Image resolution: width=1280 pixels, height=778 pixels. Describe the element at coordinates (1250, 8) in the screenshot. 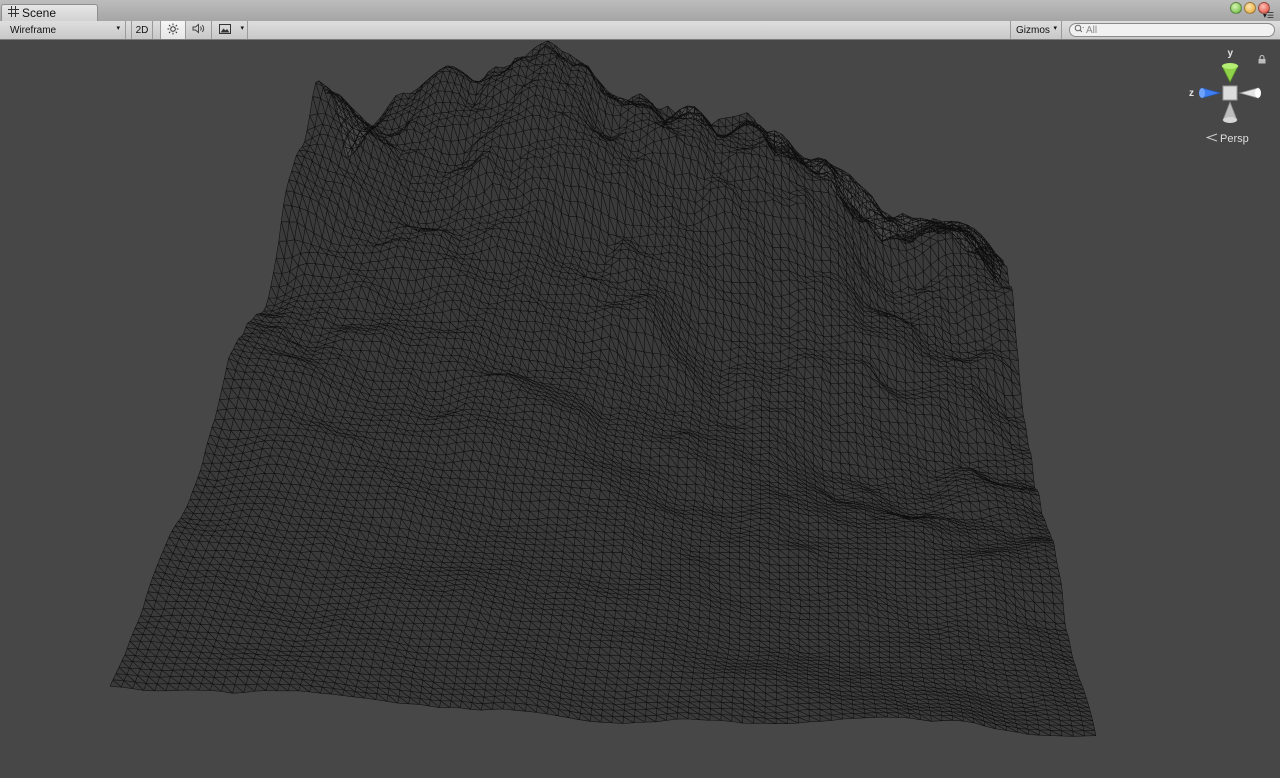

I see `minimize-button` at that location.